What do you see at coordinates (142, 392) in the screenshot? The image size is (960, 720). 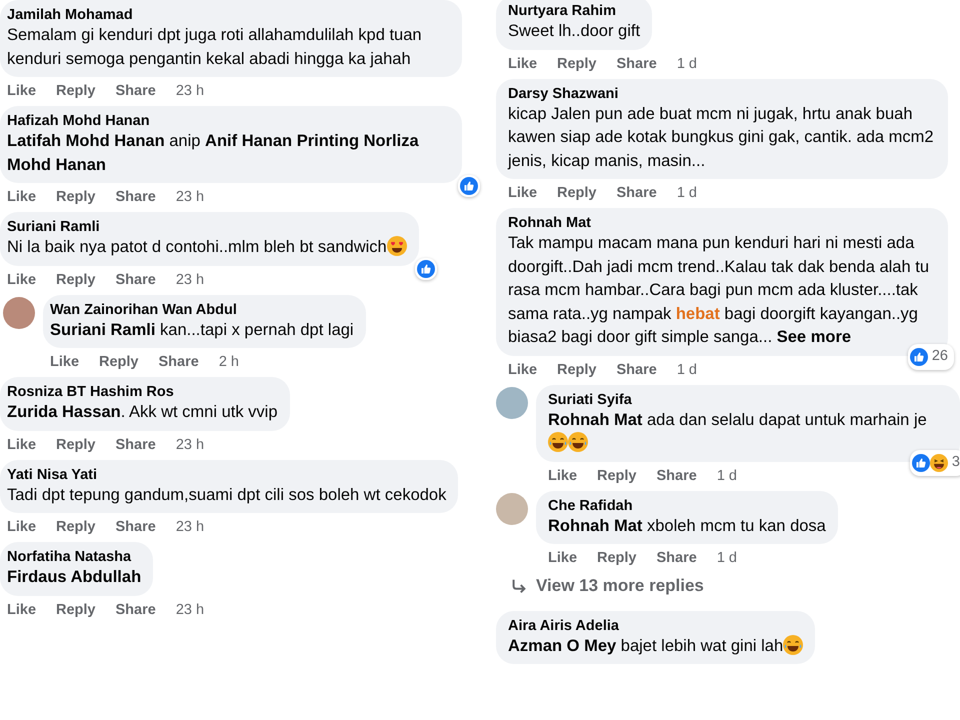 I see `author-name: Rosniza BT Hashim Ros` at bounding box center [142, 392].